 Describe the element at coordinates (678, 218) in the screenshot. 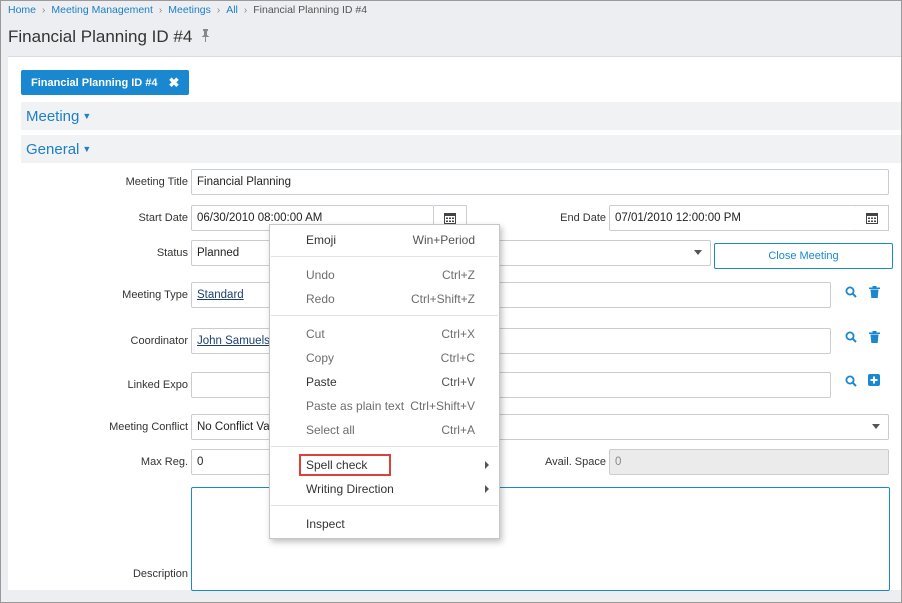

I see `end-date-value: 07/01/2010 12:00:00 PM` at that location.